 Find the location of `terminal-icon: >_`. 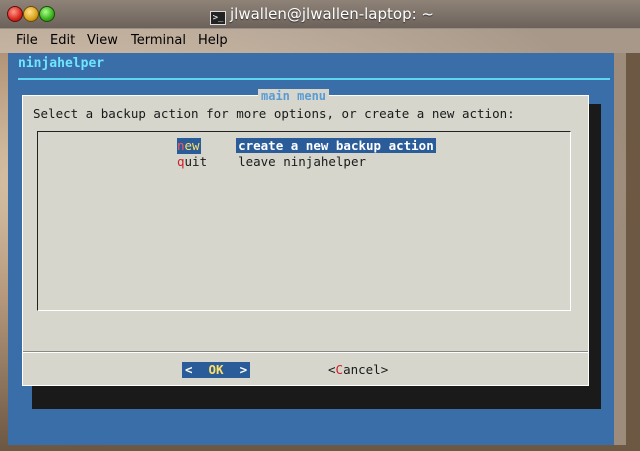

terminal-icon: >_ is located at coordinates (218, 18).